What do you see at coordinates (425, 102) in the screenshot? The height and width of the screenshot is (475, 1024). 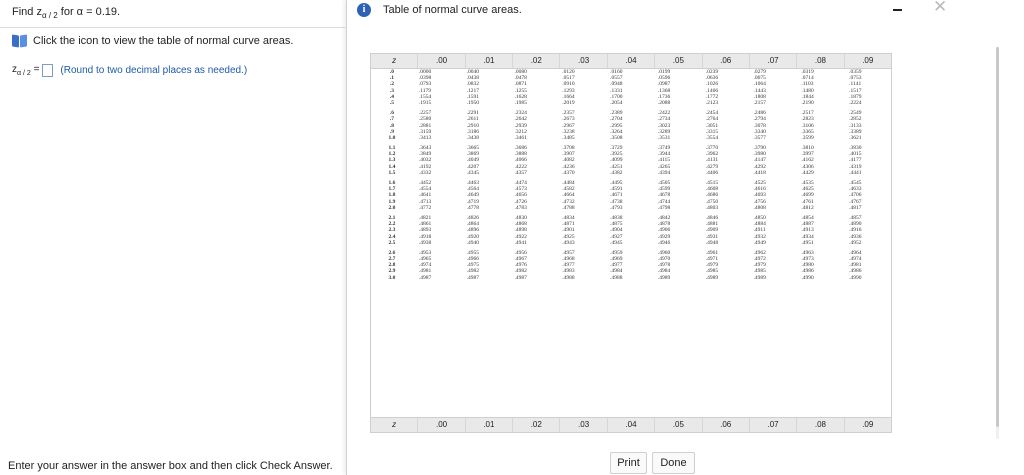 I see `area-cell: .1915` at bounding box center [425, 102].